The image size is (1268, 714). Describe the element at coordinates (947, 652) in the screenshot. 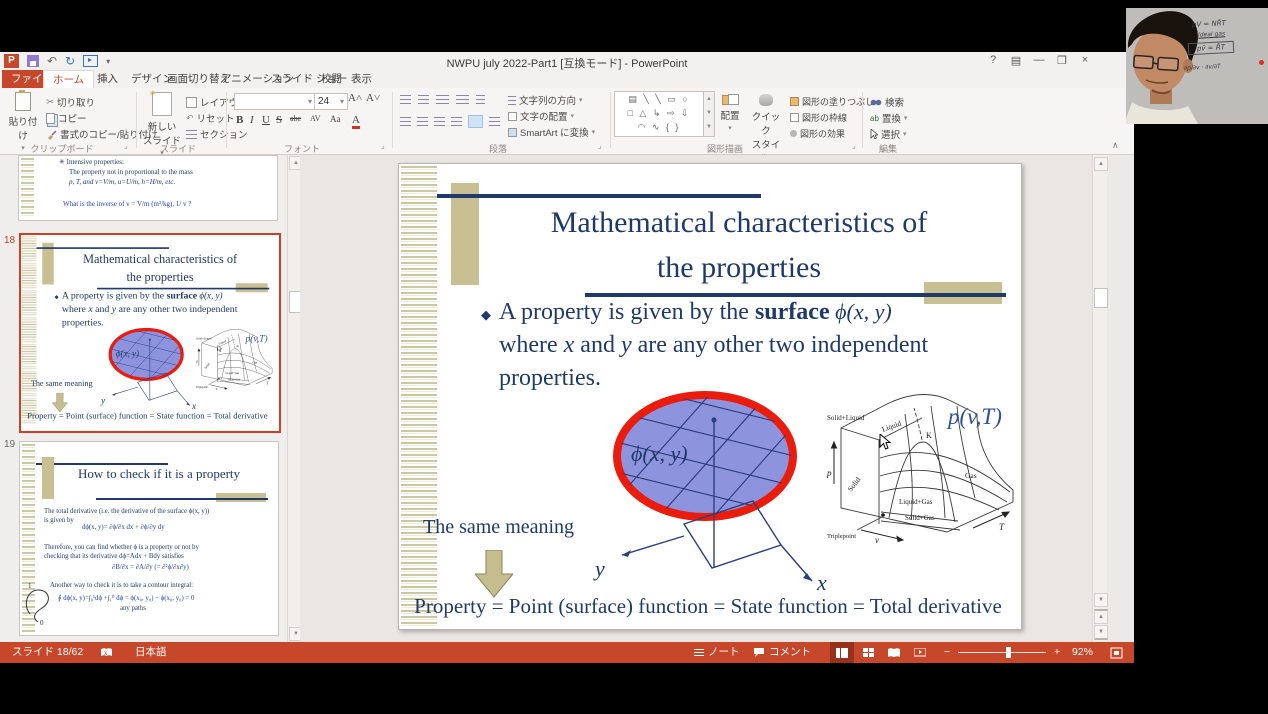

I see `zoom-out-button: −` at that location.